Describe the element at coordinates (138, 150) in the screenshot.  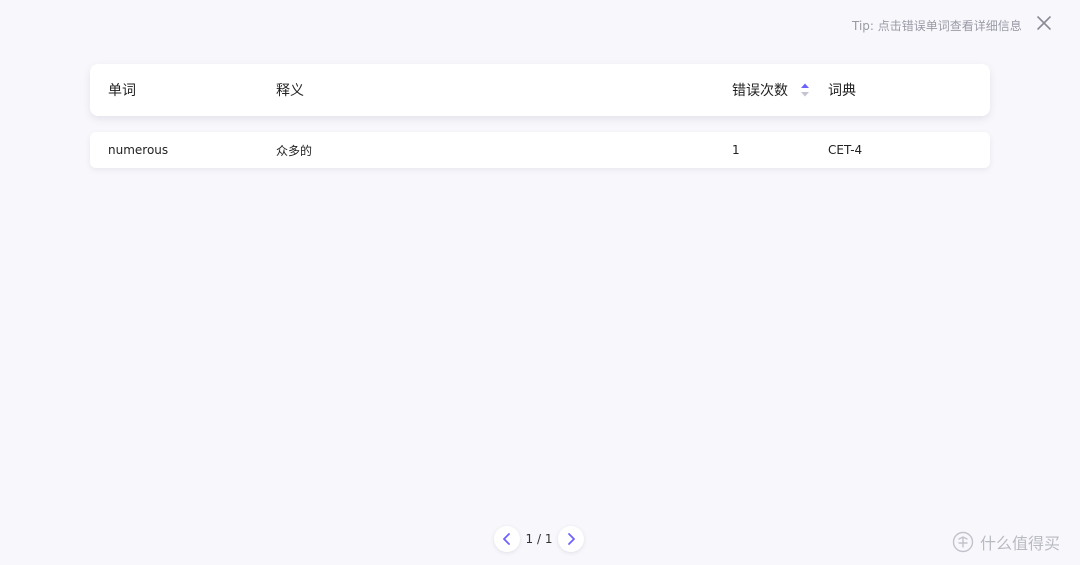
I see `row-word: numerous` at that location.